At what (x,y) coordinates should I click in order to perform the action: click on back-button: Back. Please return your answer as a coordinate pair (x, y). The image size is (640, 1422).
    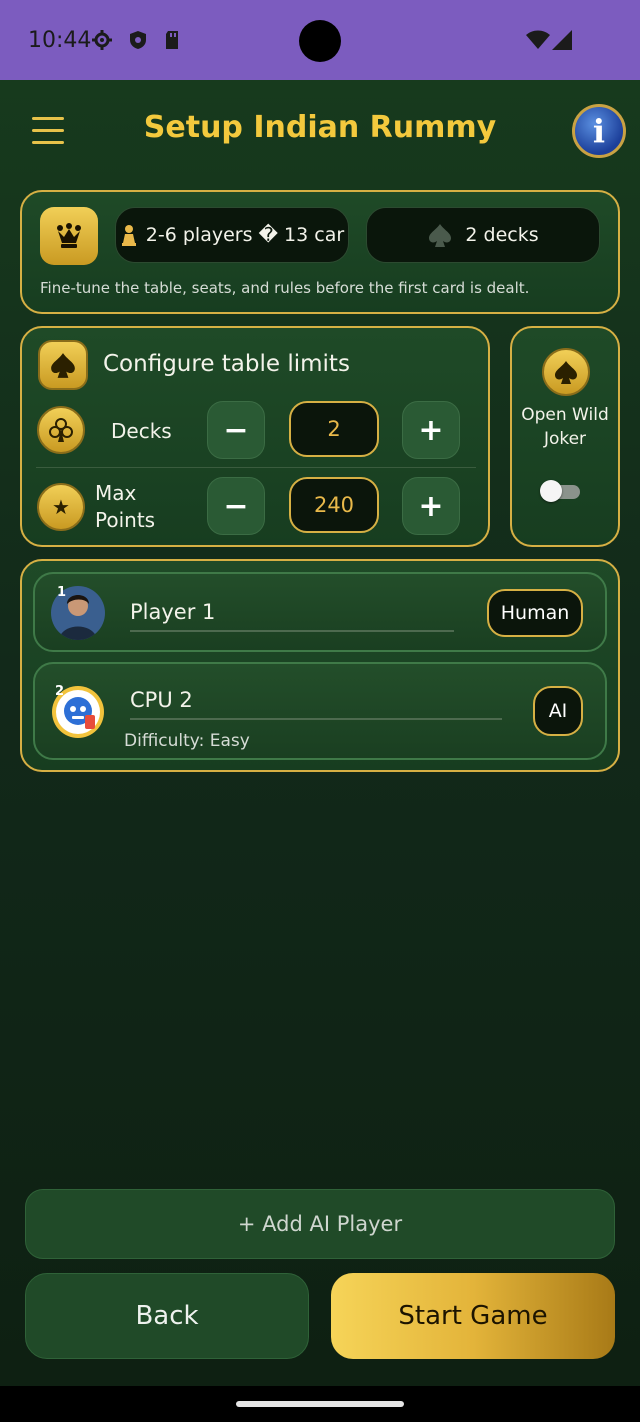
    Looking at the image, I should click on (167, 1316).